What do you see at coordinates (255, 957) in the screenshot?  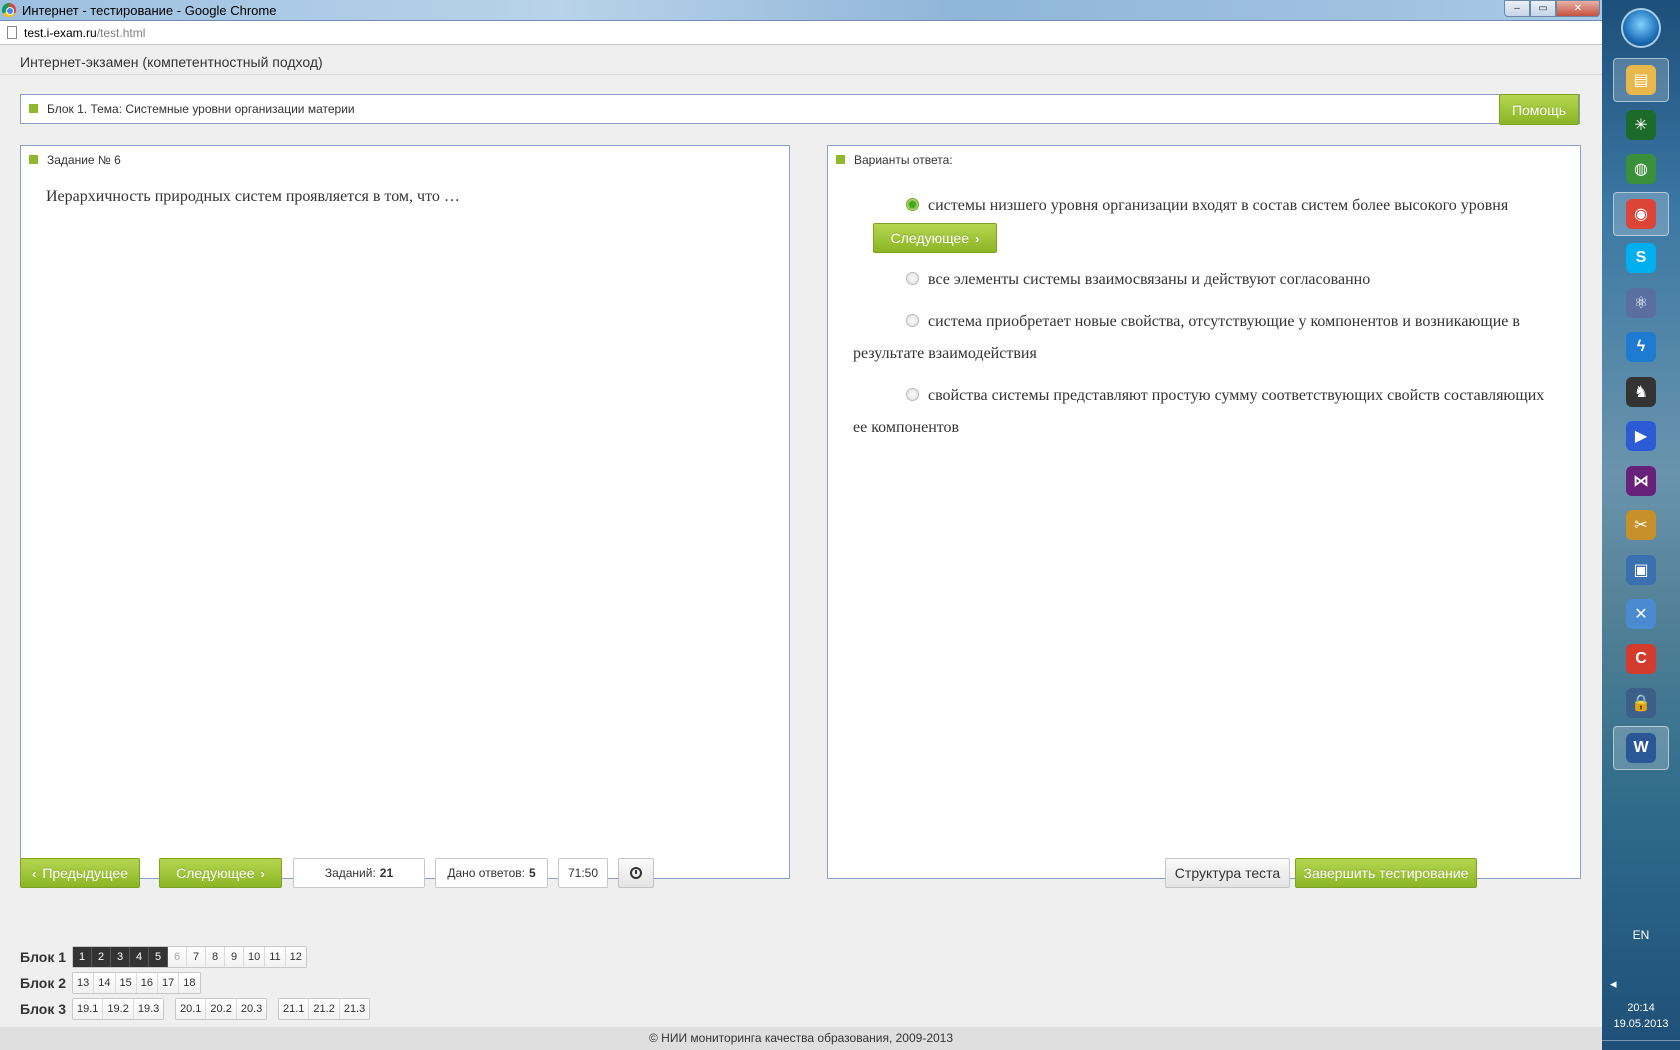 I see `question-nav-item: 10` at bounding box center [255, 957].